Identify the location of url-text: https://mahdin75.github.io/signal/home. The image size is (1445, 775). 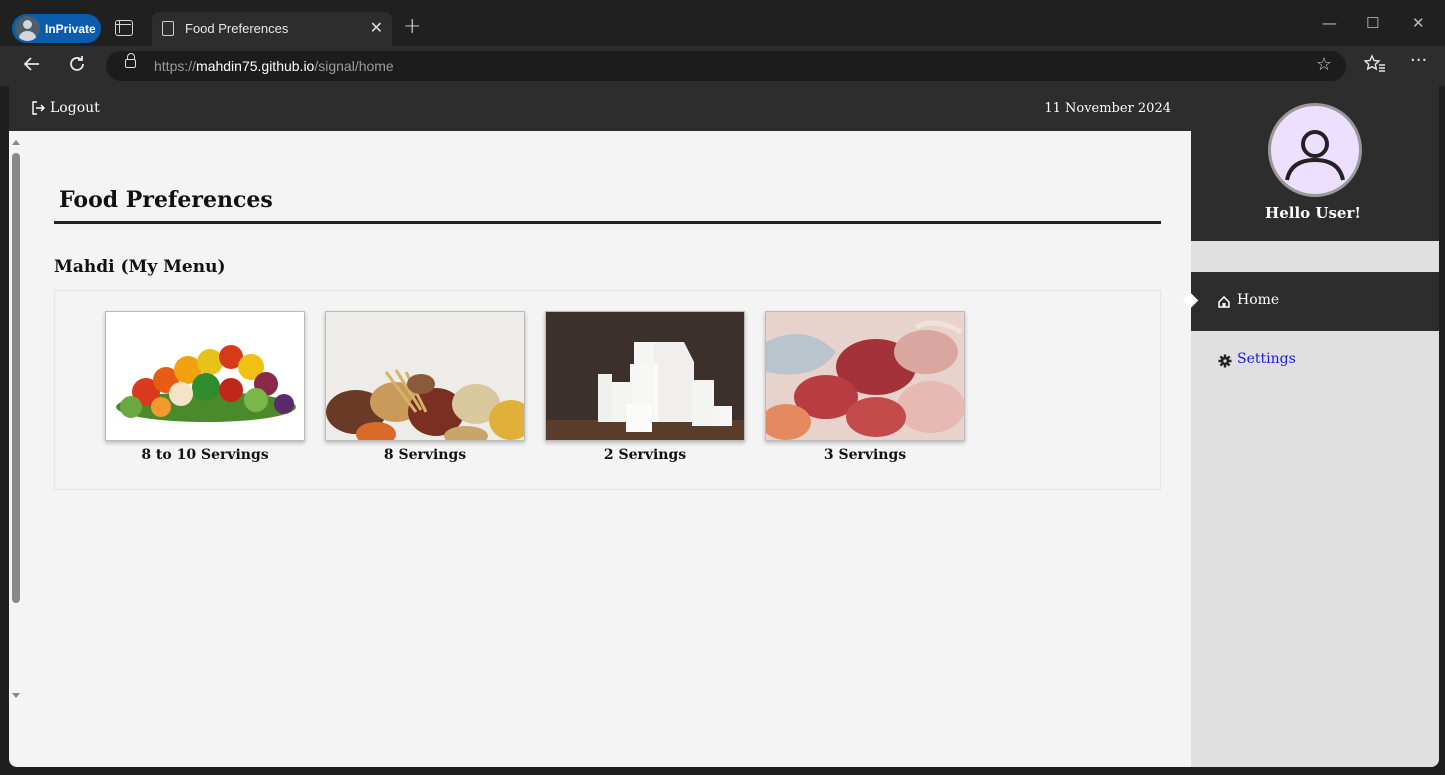
(274, 66).